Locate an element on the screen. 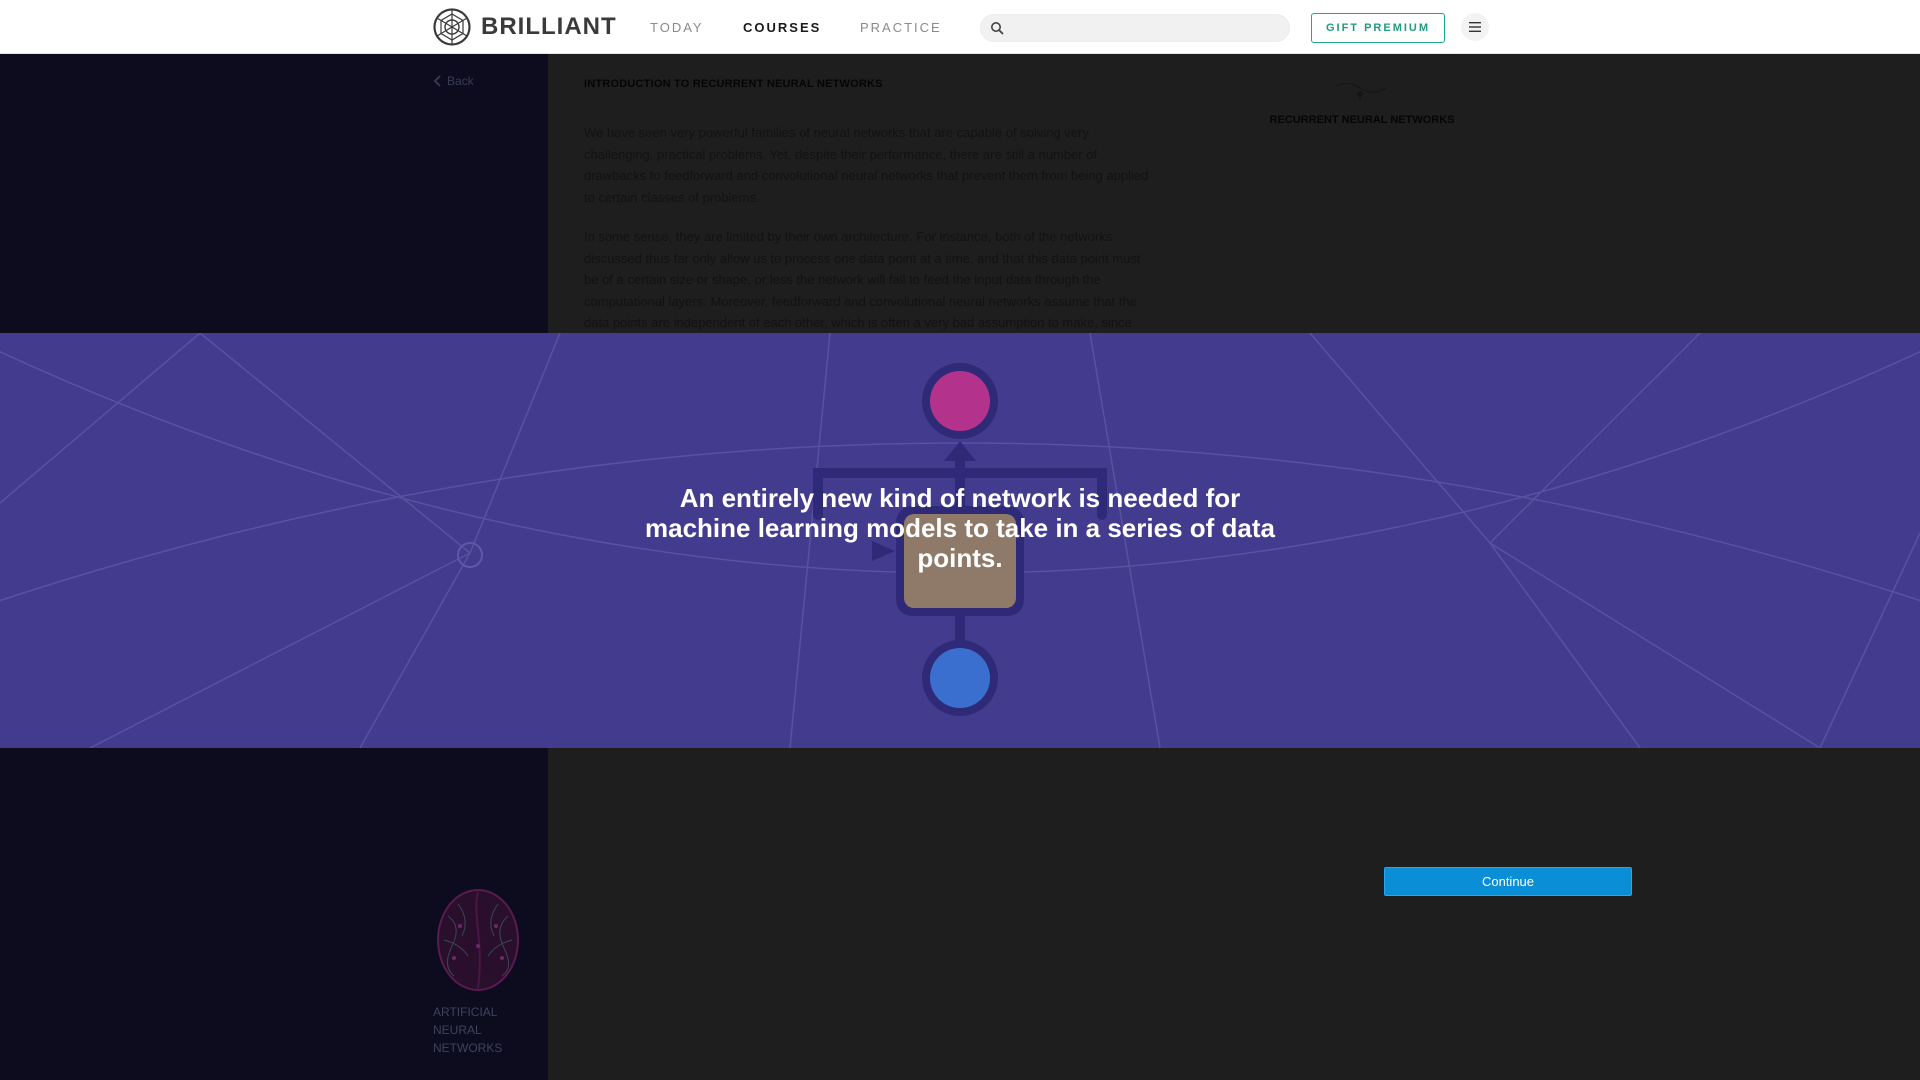  nav-practice: PRACTICE is located at coordinates (901, 27).